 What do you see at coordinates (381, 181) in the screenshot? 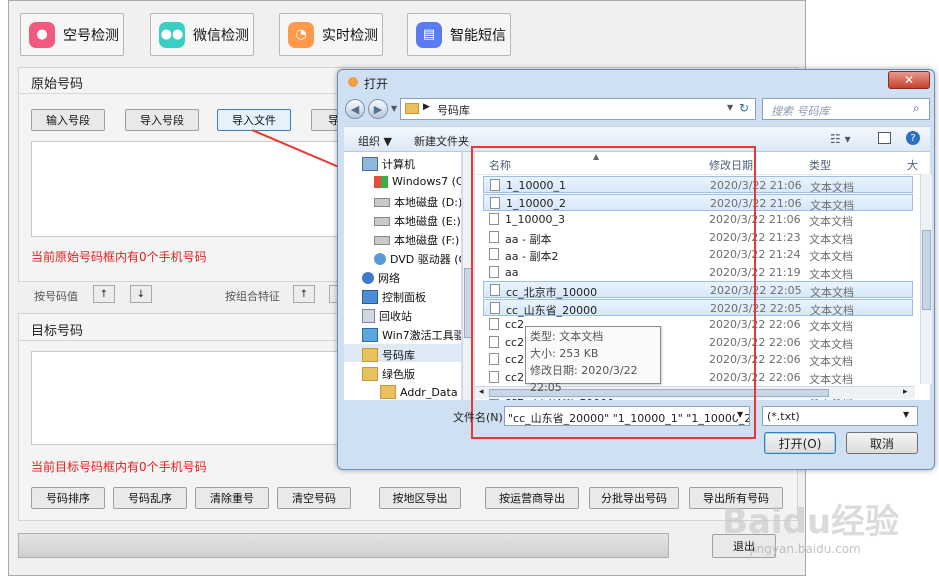
I see `windows-drive-icon` at bounding box center [381, 181].